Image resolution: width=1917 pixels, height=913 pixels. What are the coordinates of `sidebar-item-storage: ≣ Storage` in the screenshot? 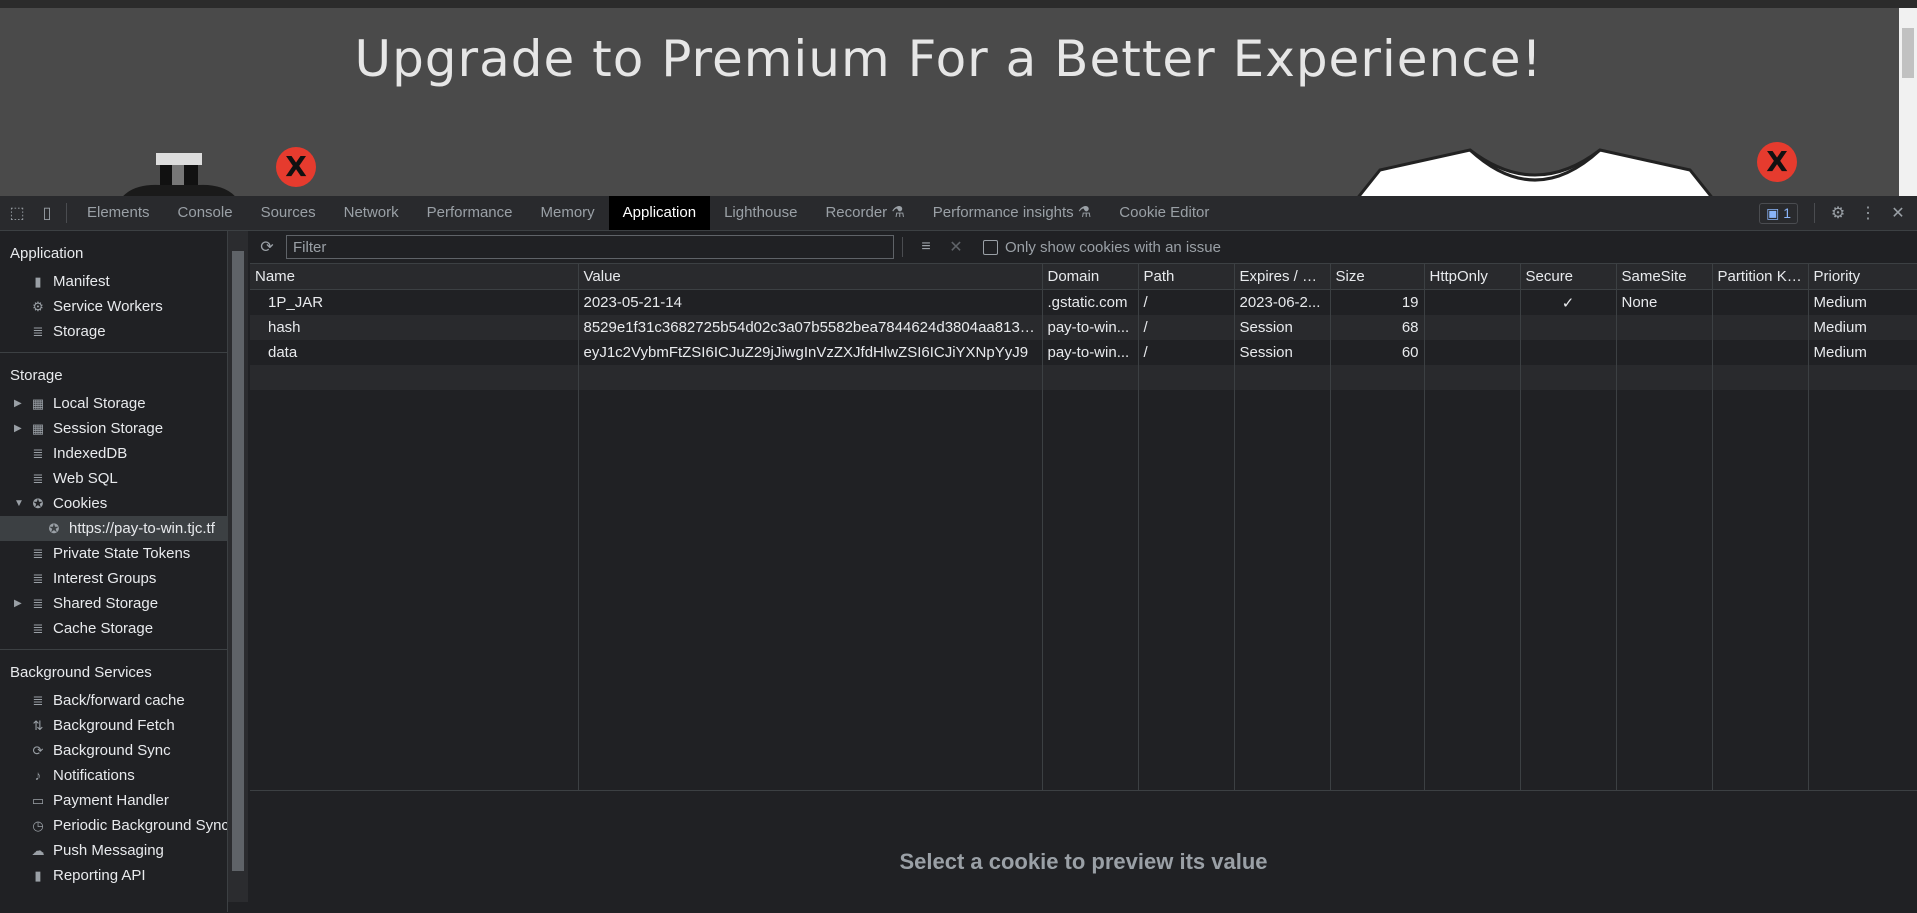 It's located at (113, 331).